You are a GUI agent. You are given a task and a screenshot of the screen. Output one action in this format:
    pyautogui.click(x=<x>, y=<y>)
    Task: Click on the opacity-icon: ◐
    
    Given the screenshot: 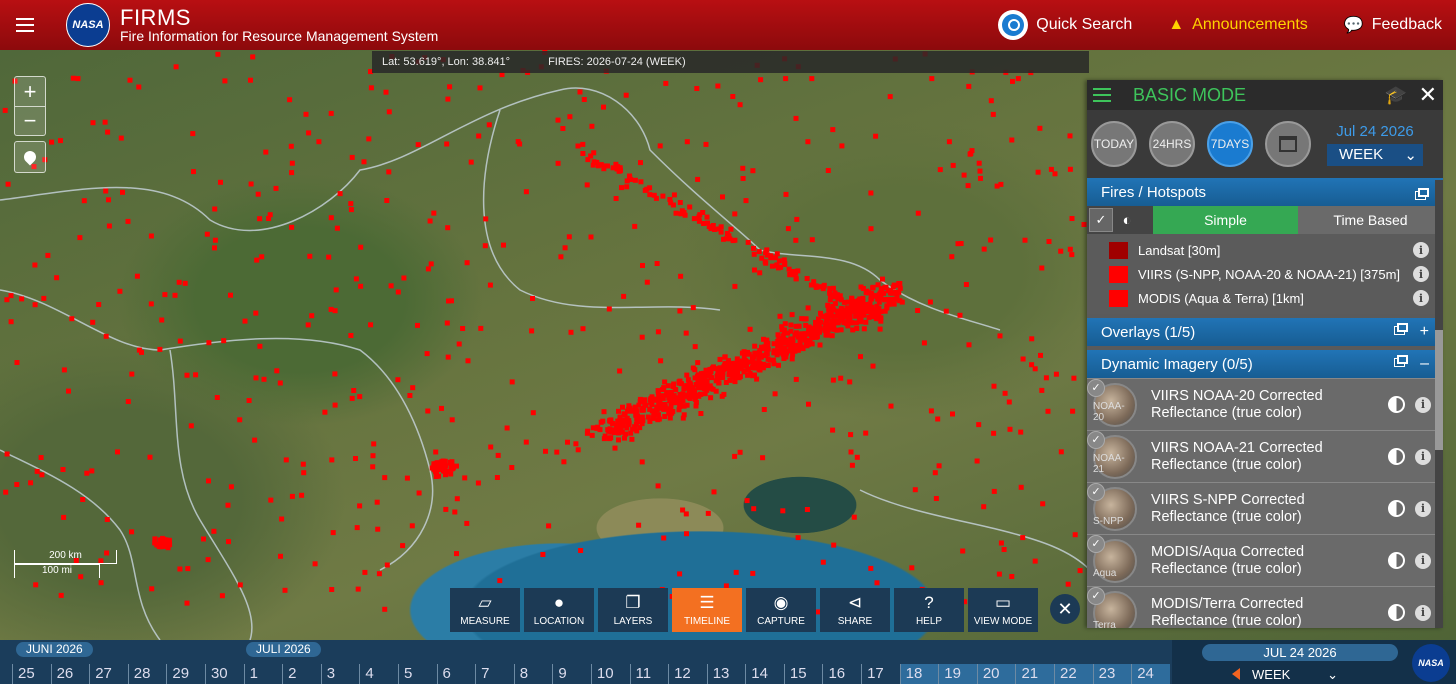 What is the action you would take?
    pyautogui.click(x=1127, y=220)
    